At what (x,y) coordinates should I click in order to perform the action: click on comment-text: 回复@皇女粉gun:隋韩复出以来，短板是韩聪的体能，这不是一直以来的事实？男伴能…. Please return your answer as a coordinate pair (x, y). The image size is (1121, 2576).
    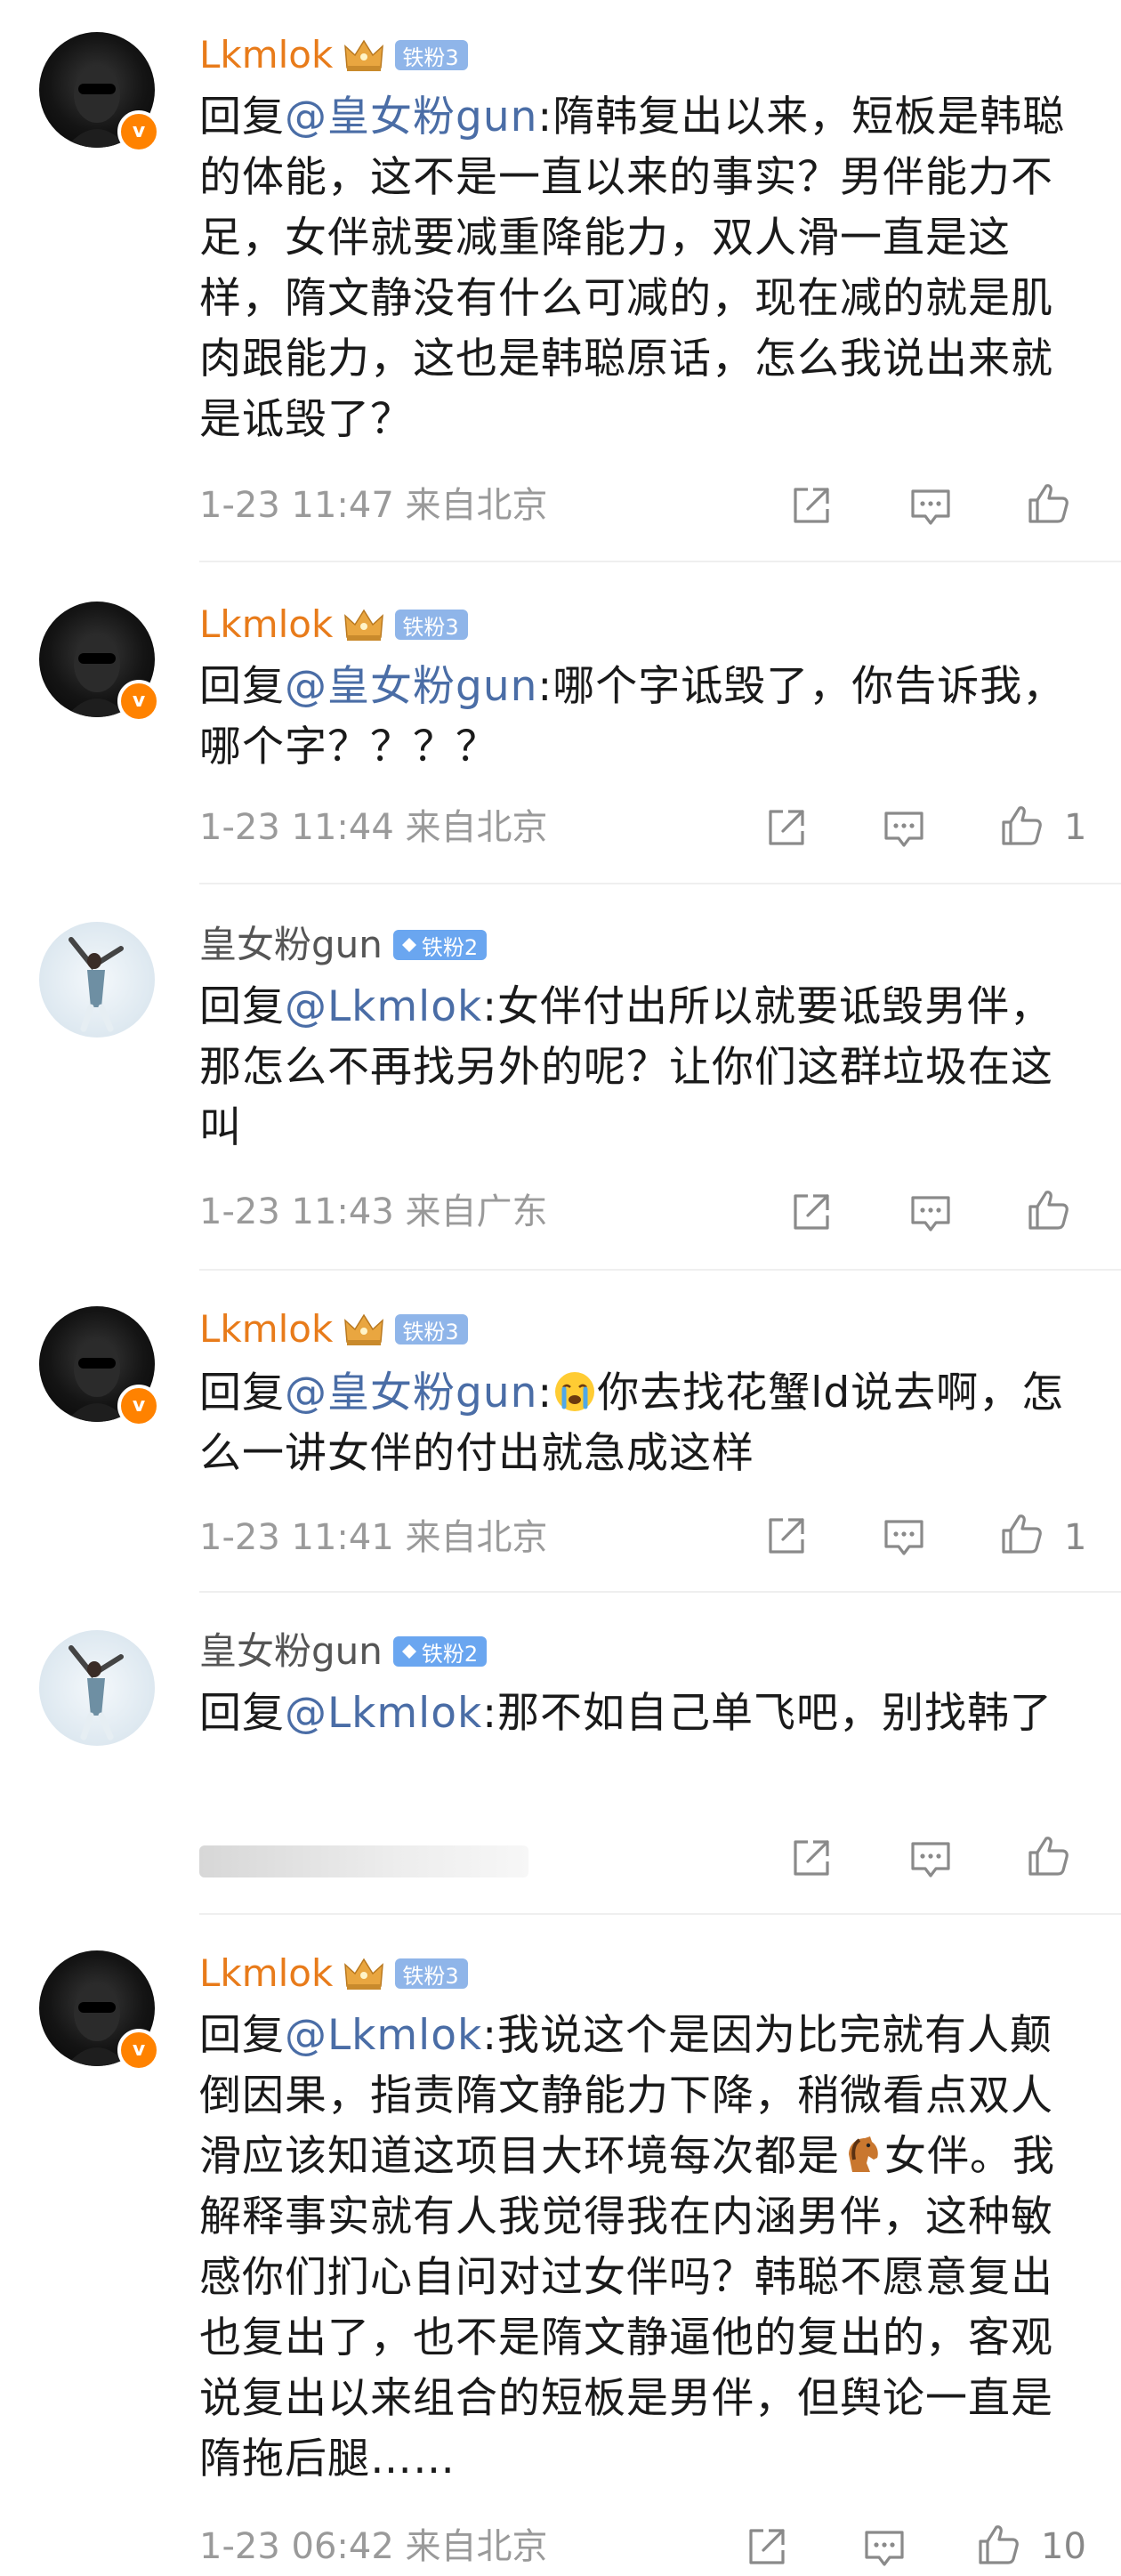
    Looking at the image, I should click on (644, 268).